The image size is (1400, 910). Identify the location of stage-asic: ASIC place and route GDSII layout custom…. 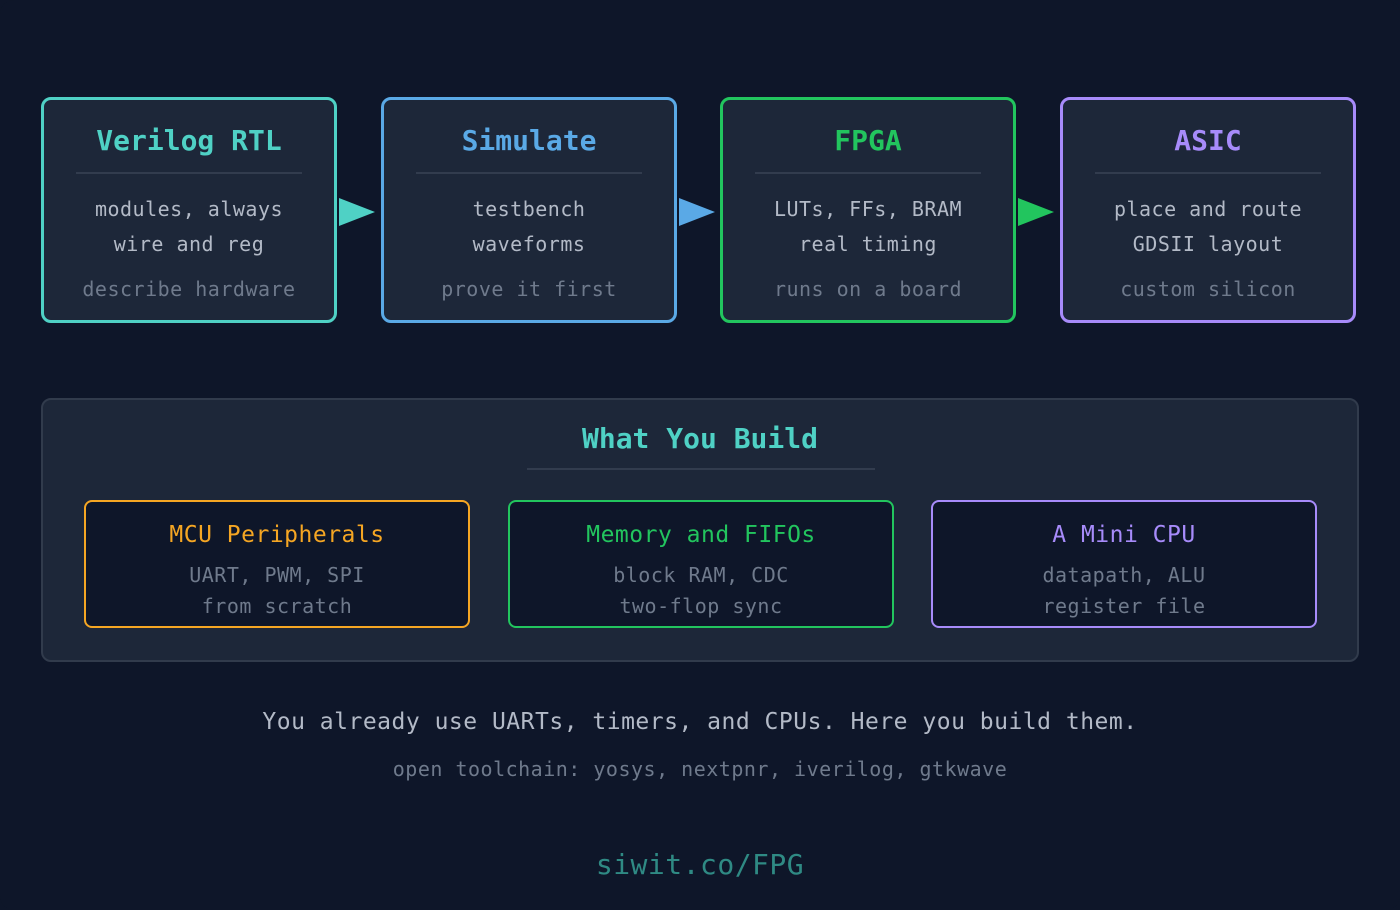
(1208, 210).